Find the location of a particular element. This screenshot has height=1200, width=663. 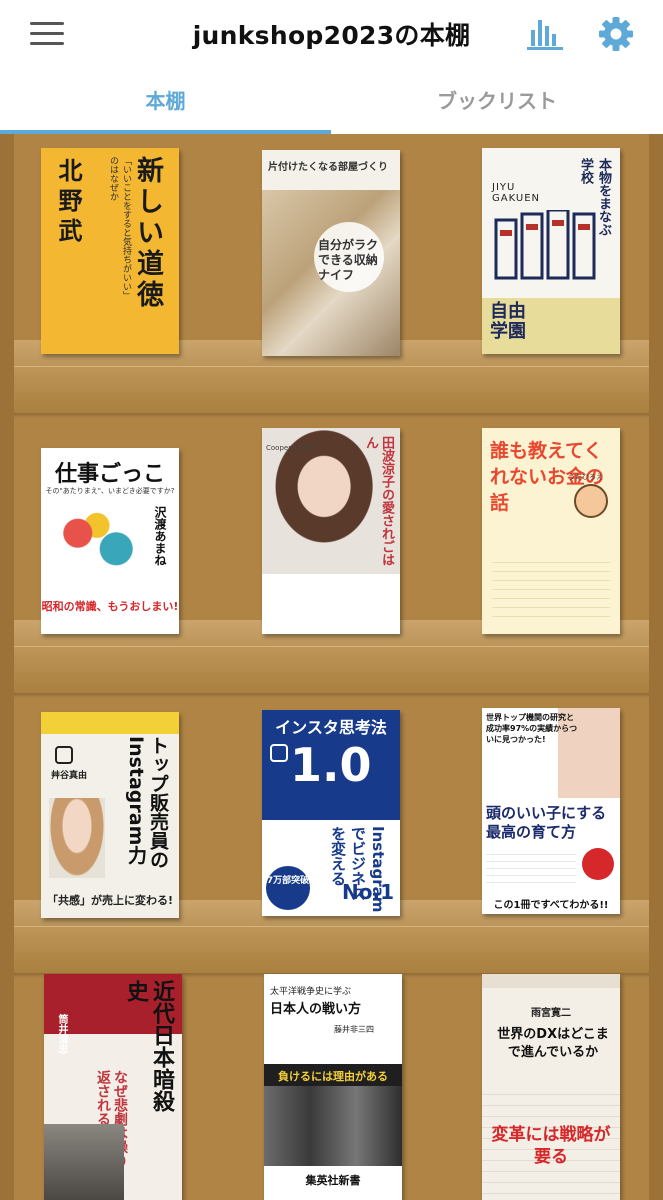

book-band-text: 負けるには理由がある is located at coordinates (333, 1076).